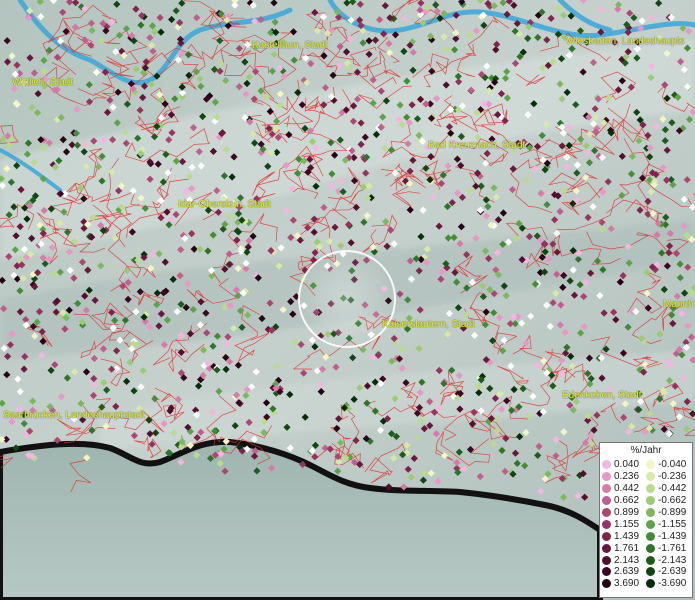 The height and width of the screenshot is (600, 695). What do you see at coordinates (672, 465) in the screenshot?
I see `legend-value: -0.040` at bounding box center [672, 465].